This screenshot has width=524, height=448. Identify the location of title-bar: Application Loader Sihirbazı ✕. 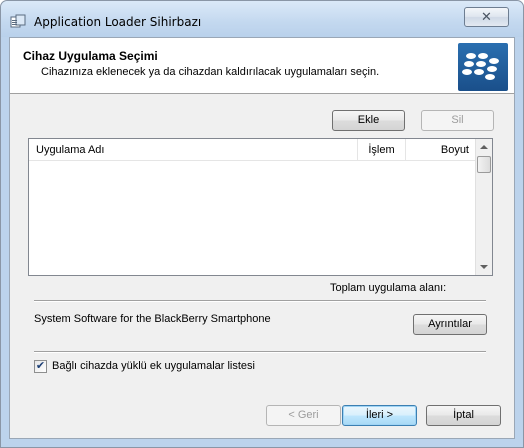
(262, 19).